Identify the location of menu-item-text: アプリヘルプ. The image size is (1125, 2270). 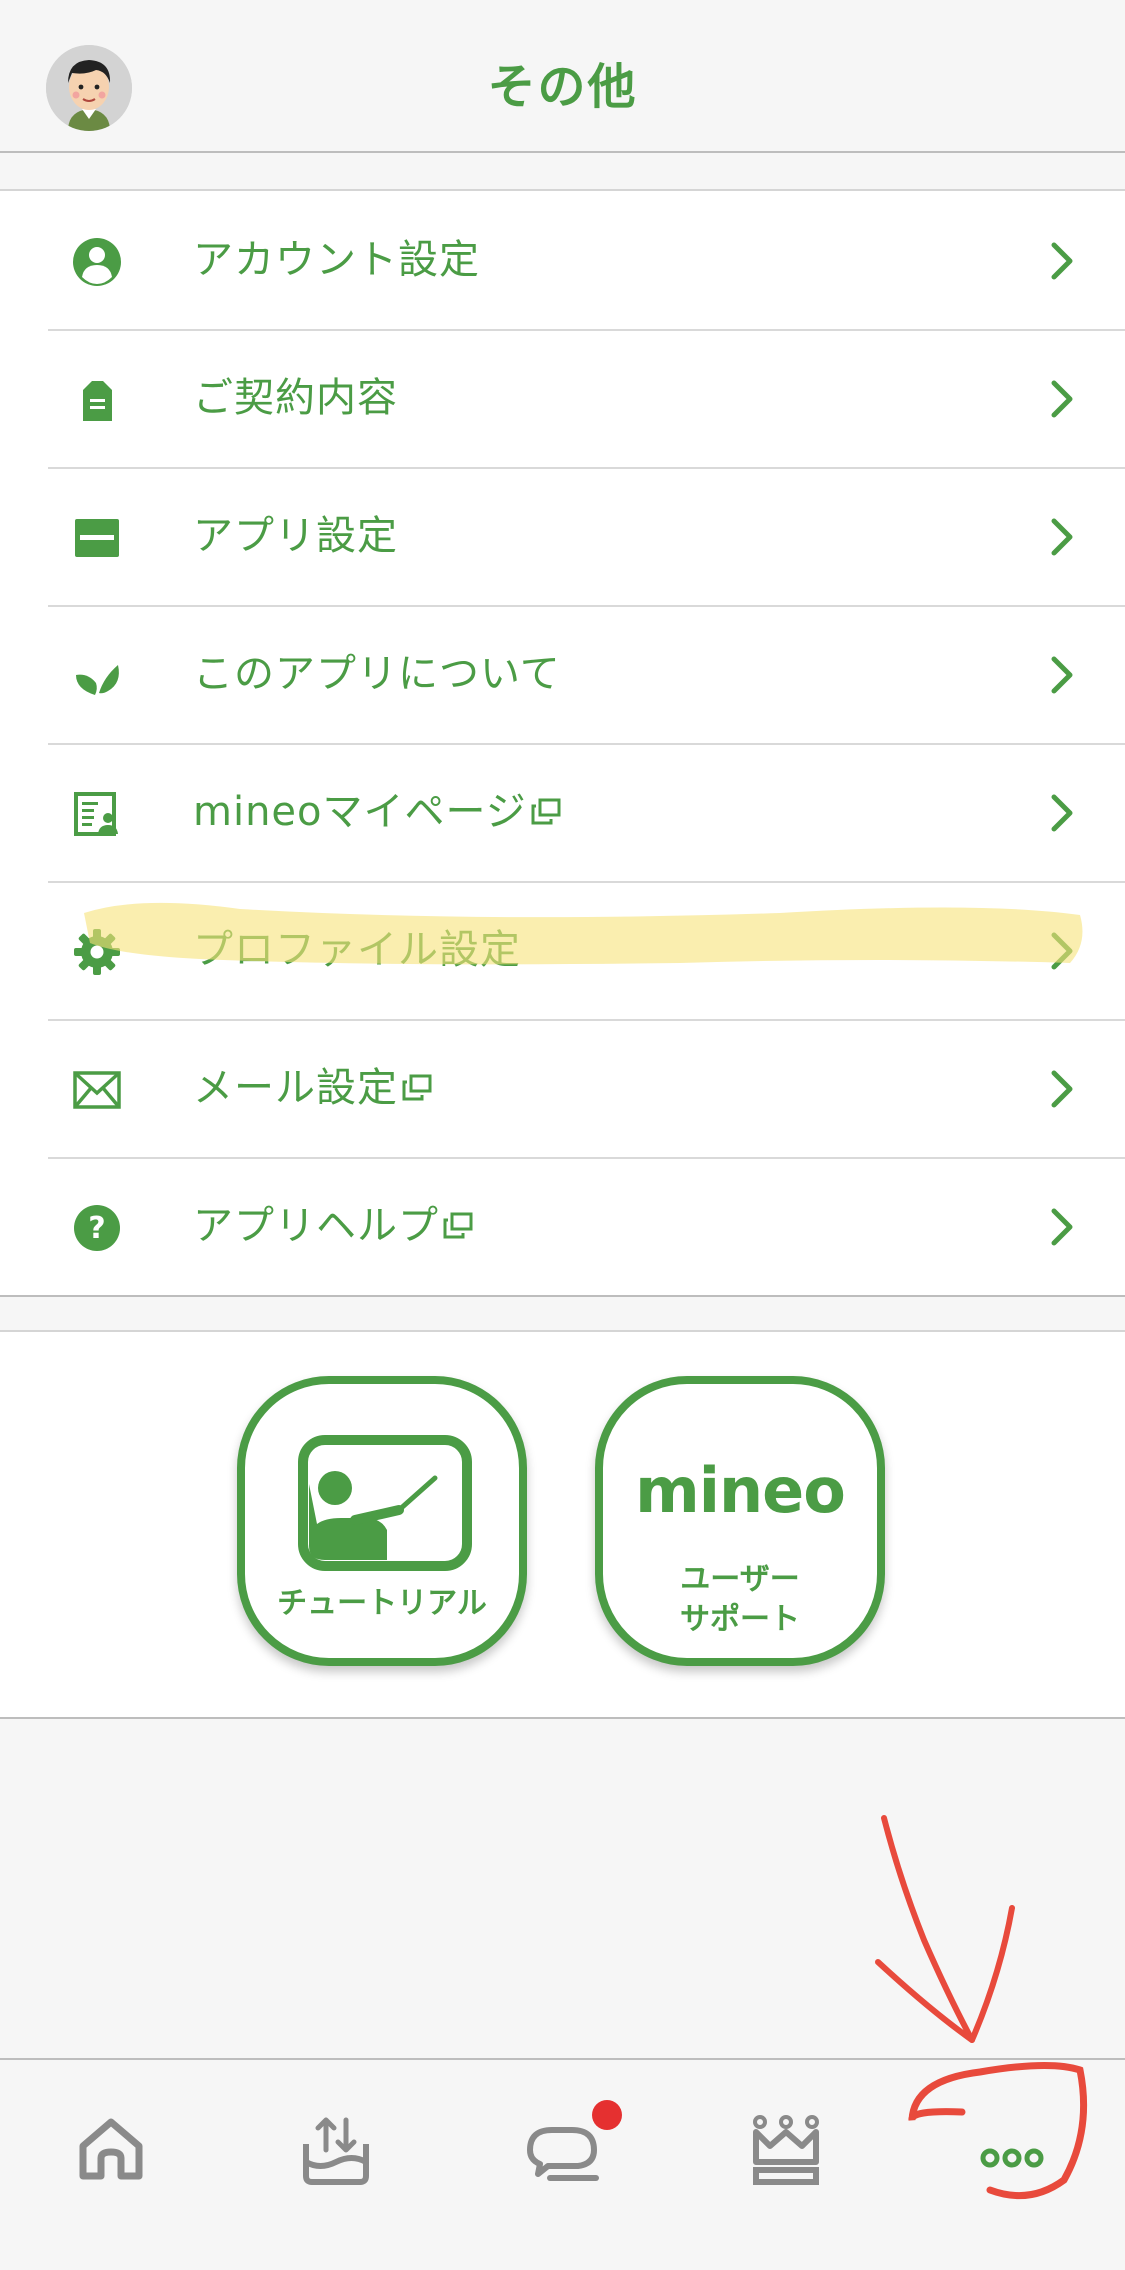
(316, 1226).